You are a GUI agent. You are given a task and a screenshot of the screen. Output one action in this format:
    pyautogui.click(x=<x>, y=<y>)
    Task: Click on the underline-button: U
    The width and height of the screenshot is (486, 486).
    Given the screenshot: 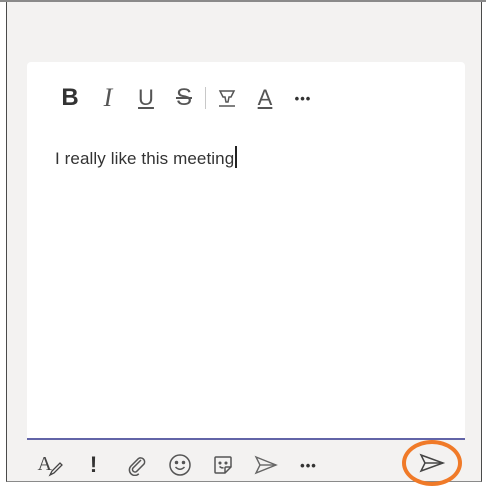 What is the action you would take?
    pyautogui.click(x=146, y=98)
    